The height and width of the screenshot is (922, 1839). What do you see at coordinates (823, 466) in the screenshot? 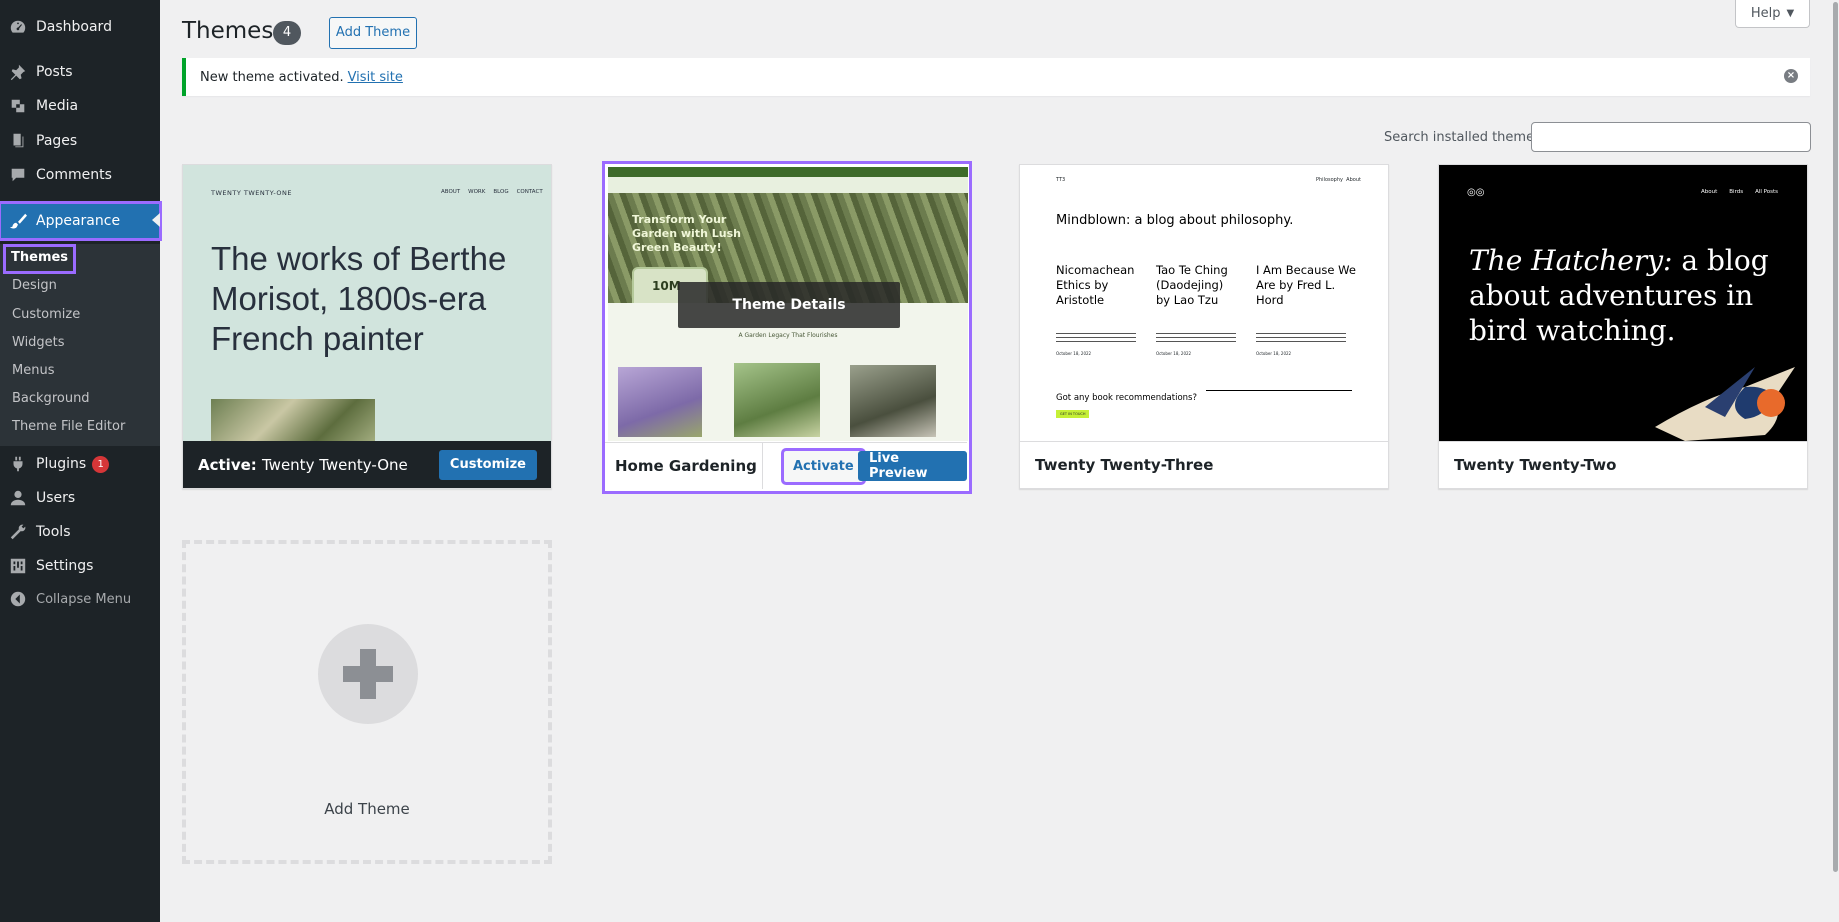
I see `activate-button: Activate` at bounding box center [823, 466].